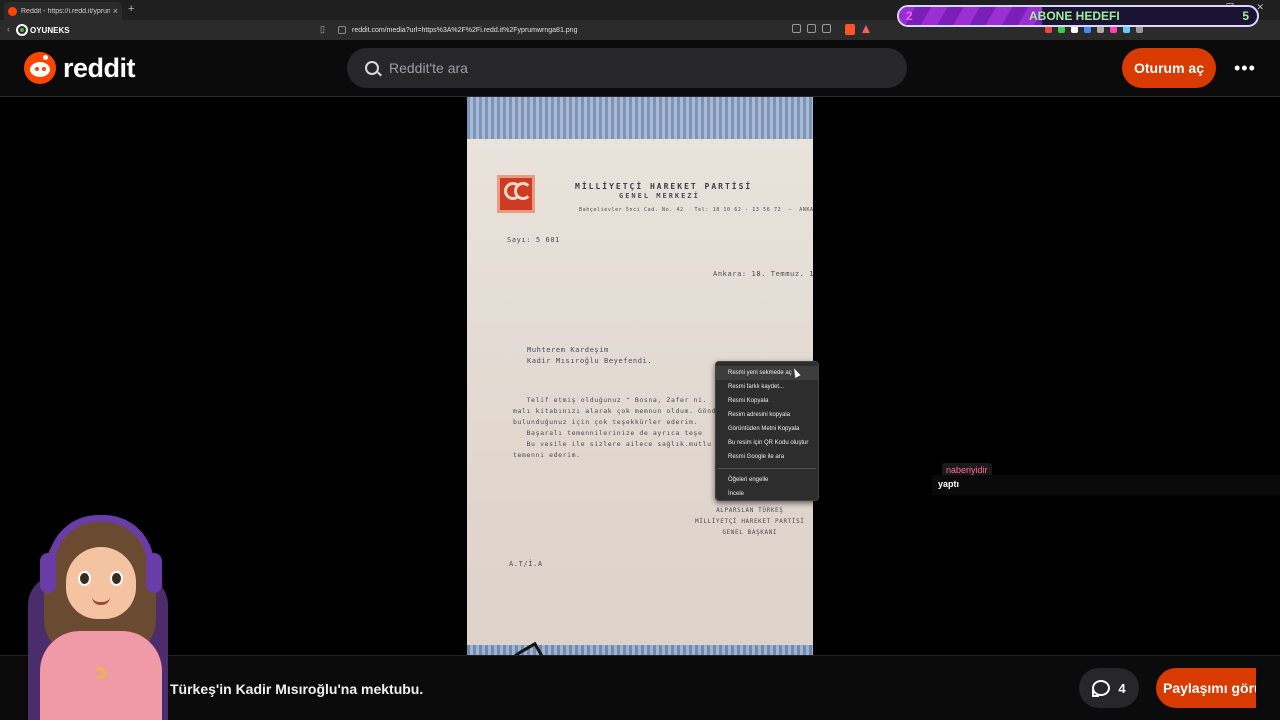  I want to click on comment-count: 4, so click(1122, 688).